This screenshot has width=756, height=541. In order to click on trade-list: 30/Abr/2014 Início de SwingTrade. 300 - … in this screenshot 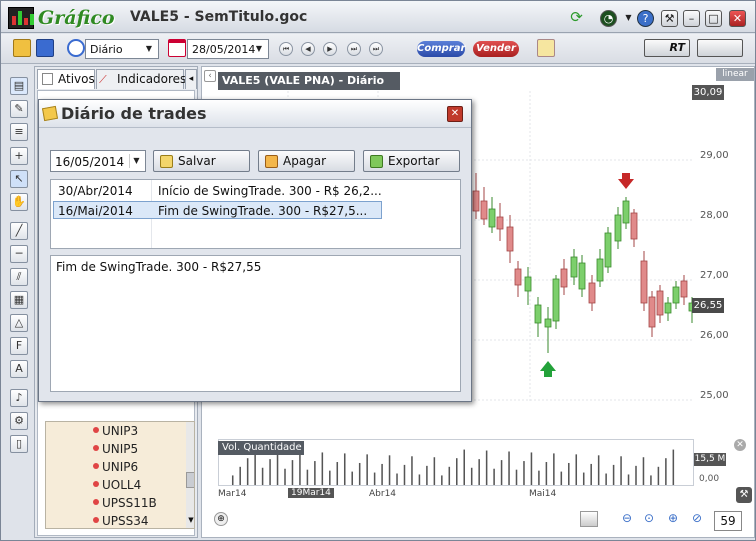, I will do `click(255, 214)`.